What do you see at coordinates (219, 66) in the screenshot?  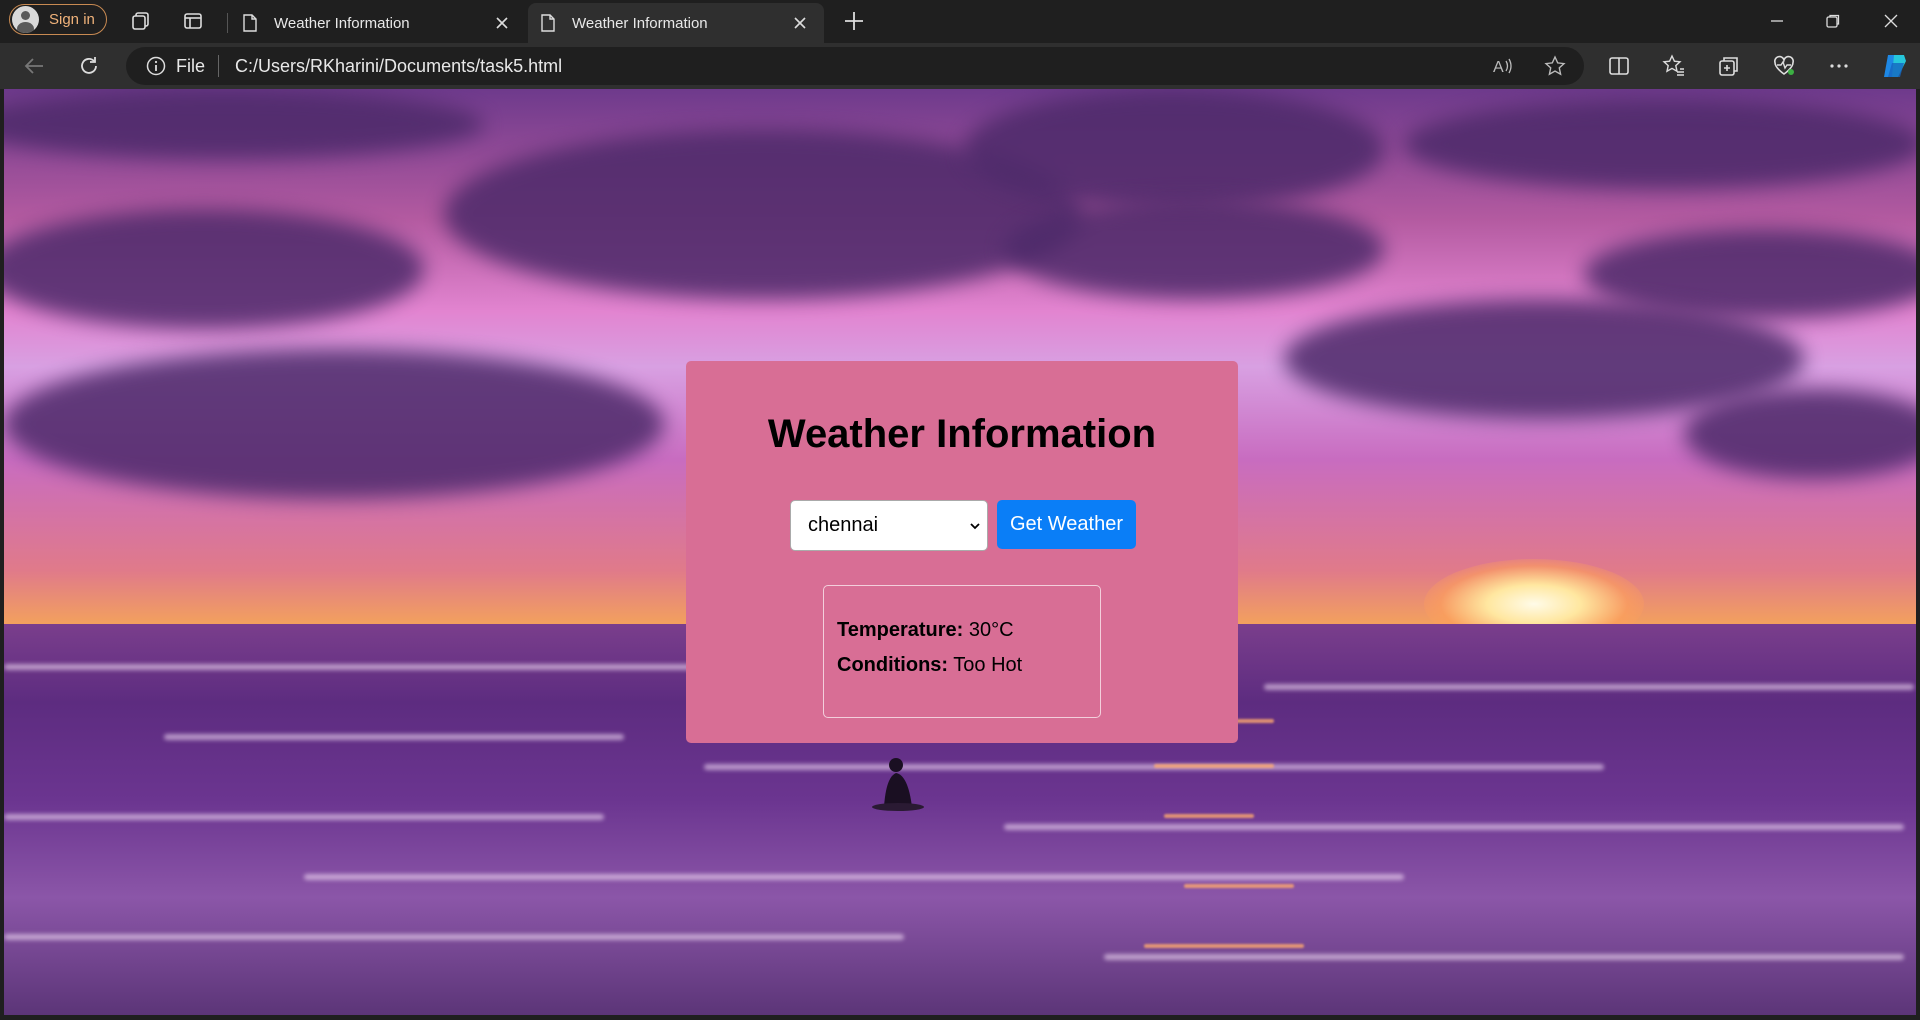 I see `address-divider` at bounding box center [219, 66].